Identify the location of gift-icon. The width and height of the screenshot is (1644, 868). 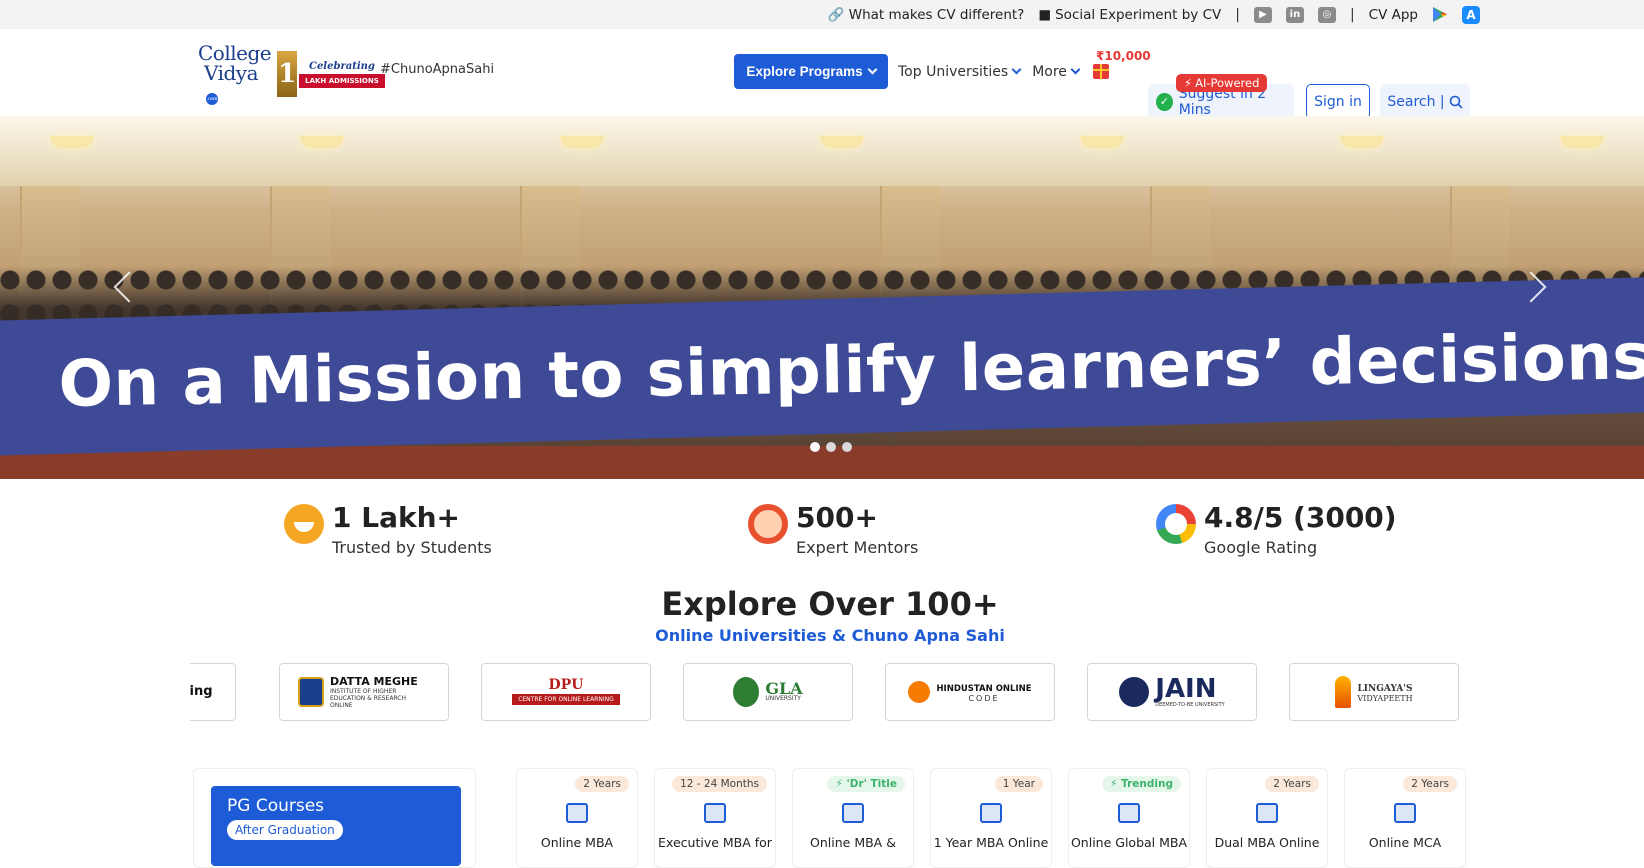
(1100, 71).